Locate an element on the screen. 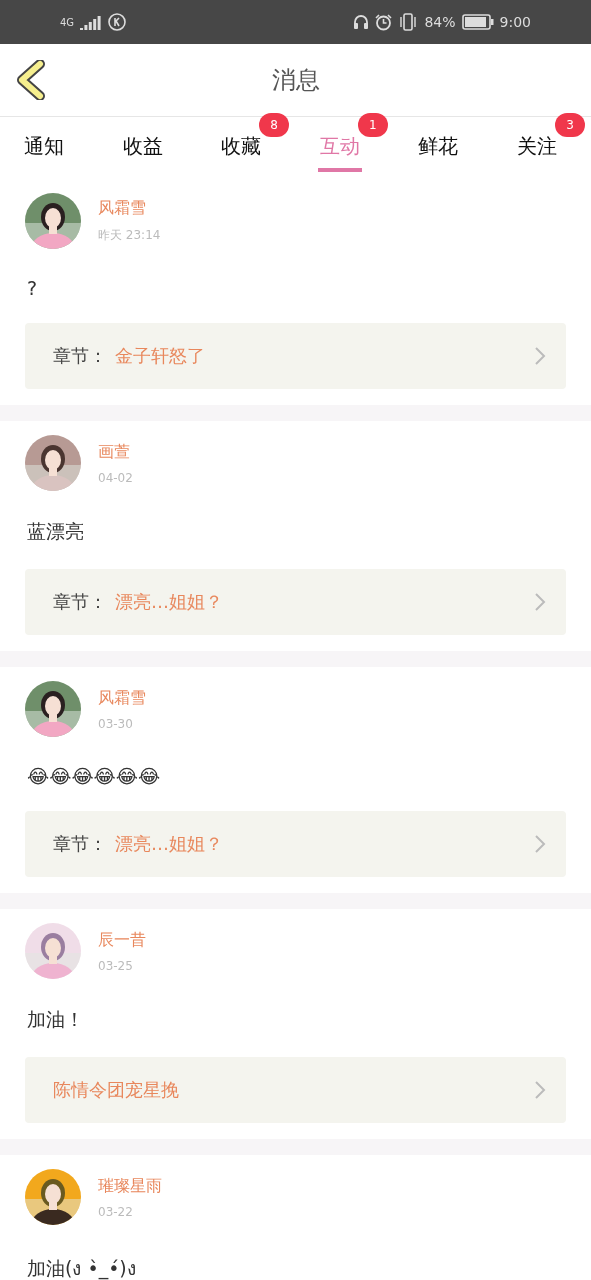 The height and width of the screenshot is (1280, 591). alarm-icon is located at coordinates (384, 22).